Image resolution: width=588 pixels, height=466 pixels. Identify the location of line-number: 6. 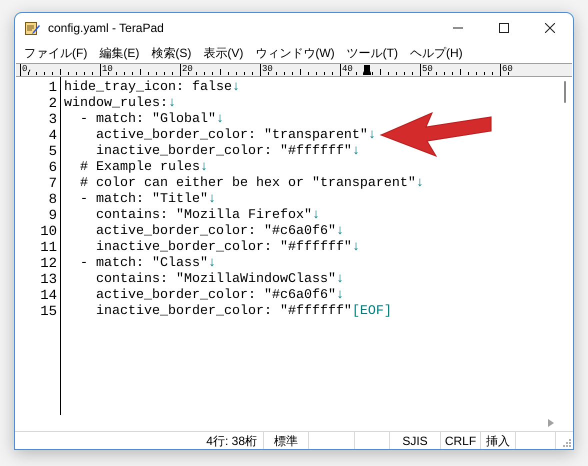
(52, 168).